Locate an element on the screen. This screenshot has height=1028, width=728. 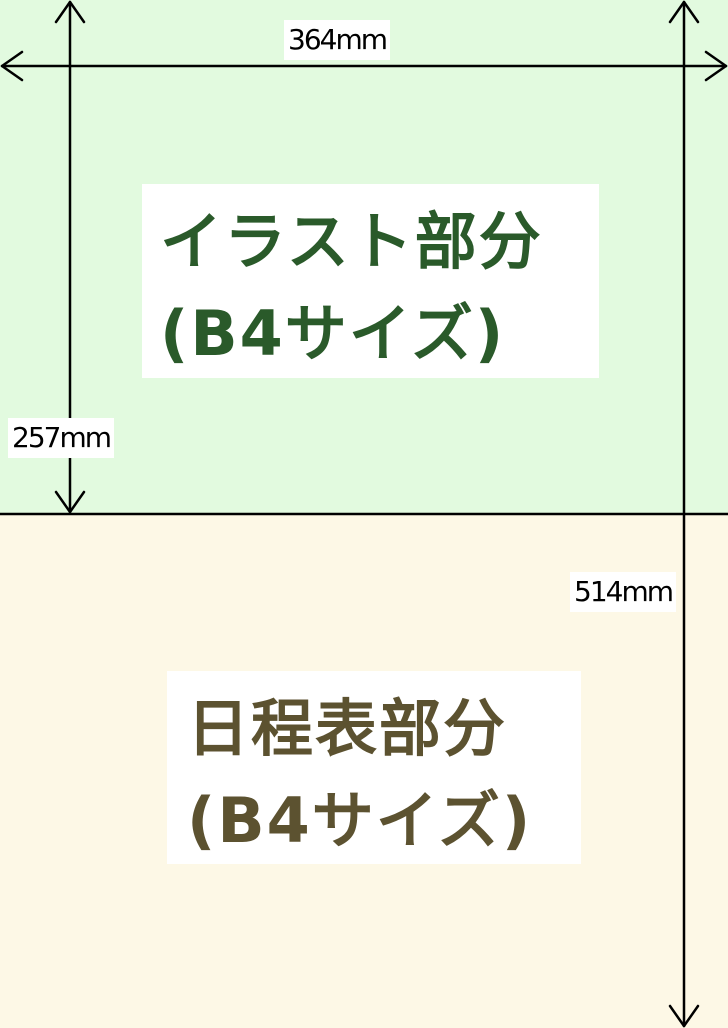
full-height-dimension-label: 514mm is located at coordinates (623, 592).